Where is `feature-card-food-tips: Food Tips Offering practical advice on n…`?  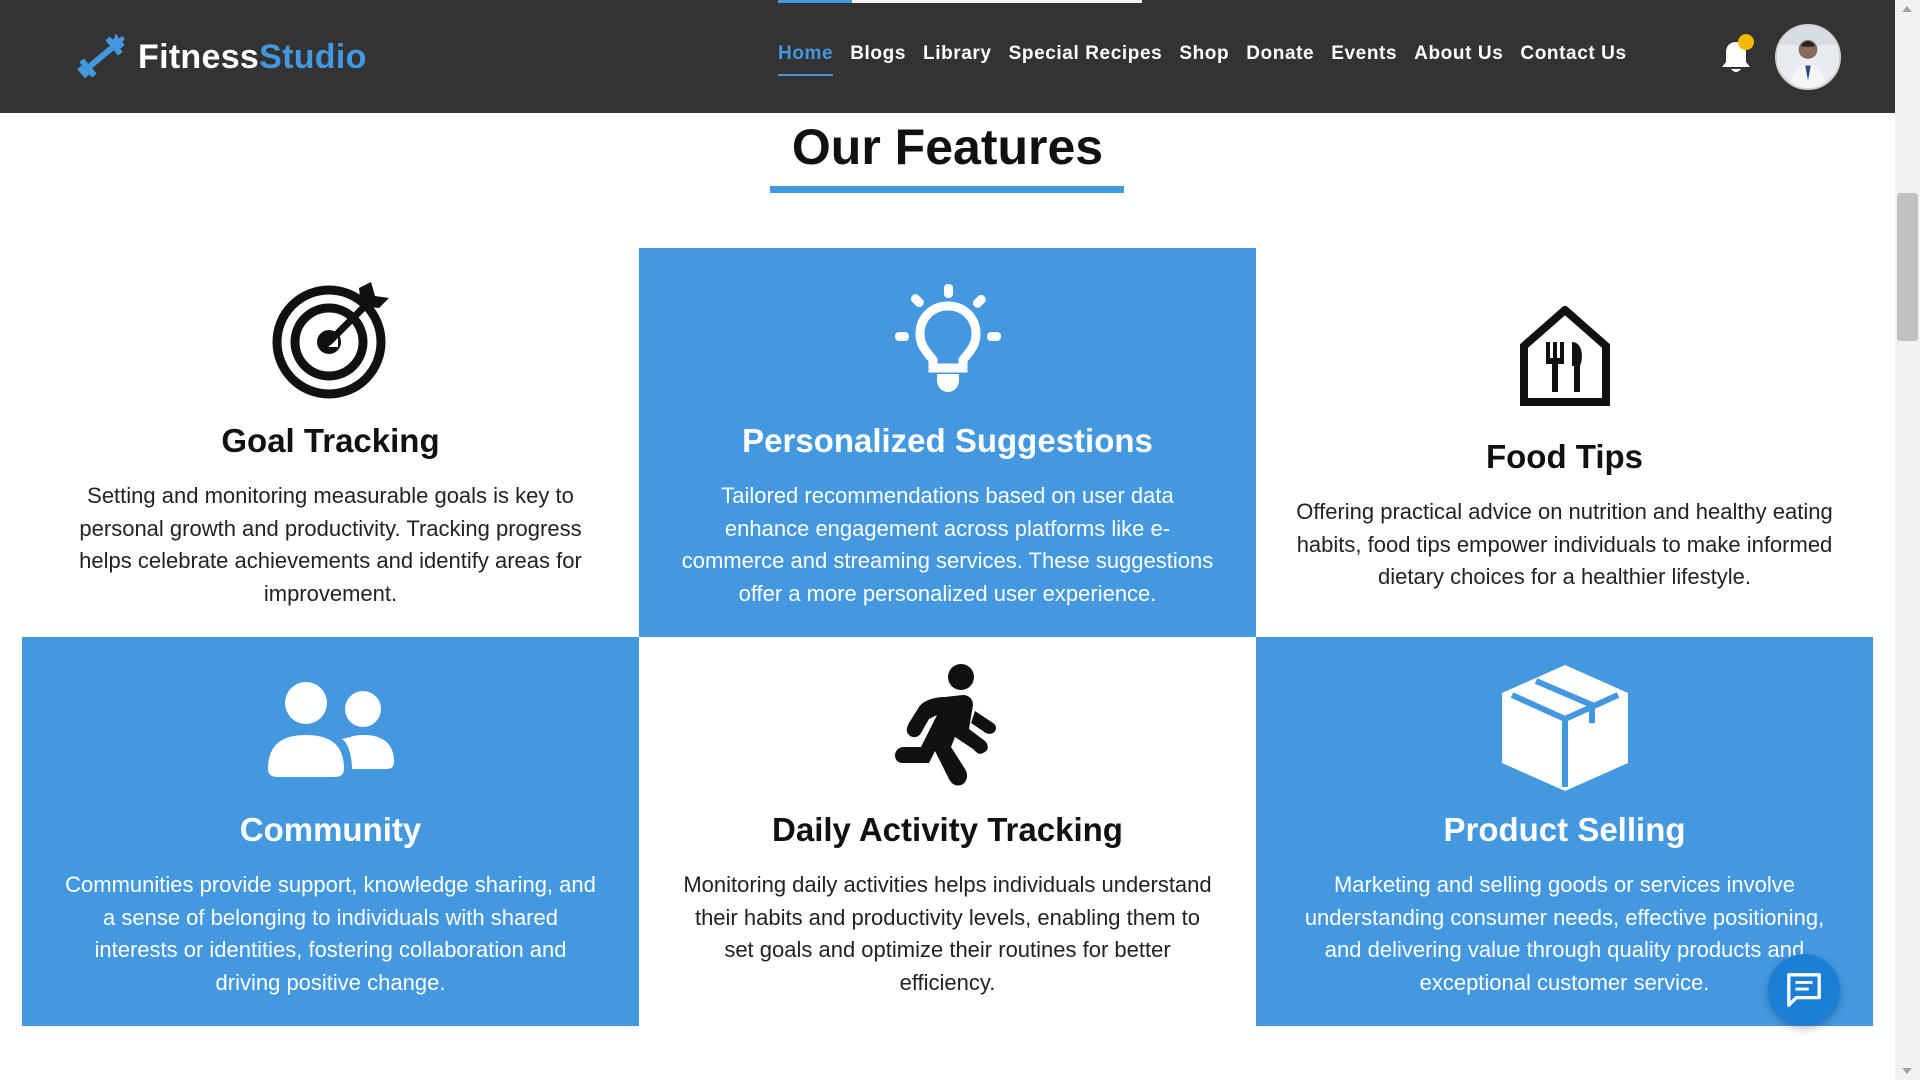 feature-card-food-tips: Food Tips Offering practical advice on n… is located at coordinates (1564, 442).